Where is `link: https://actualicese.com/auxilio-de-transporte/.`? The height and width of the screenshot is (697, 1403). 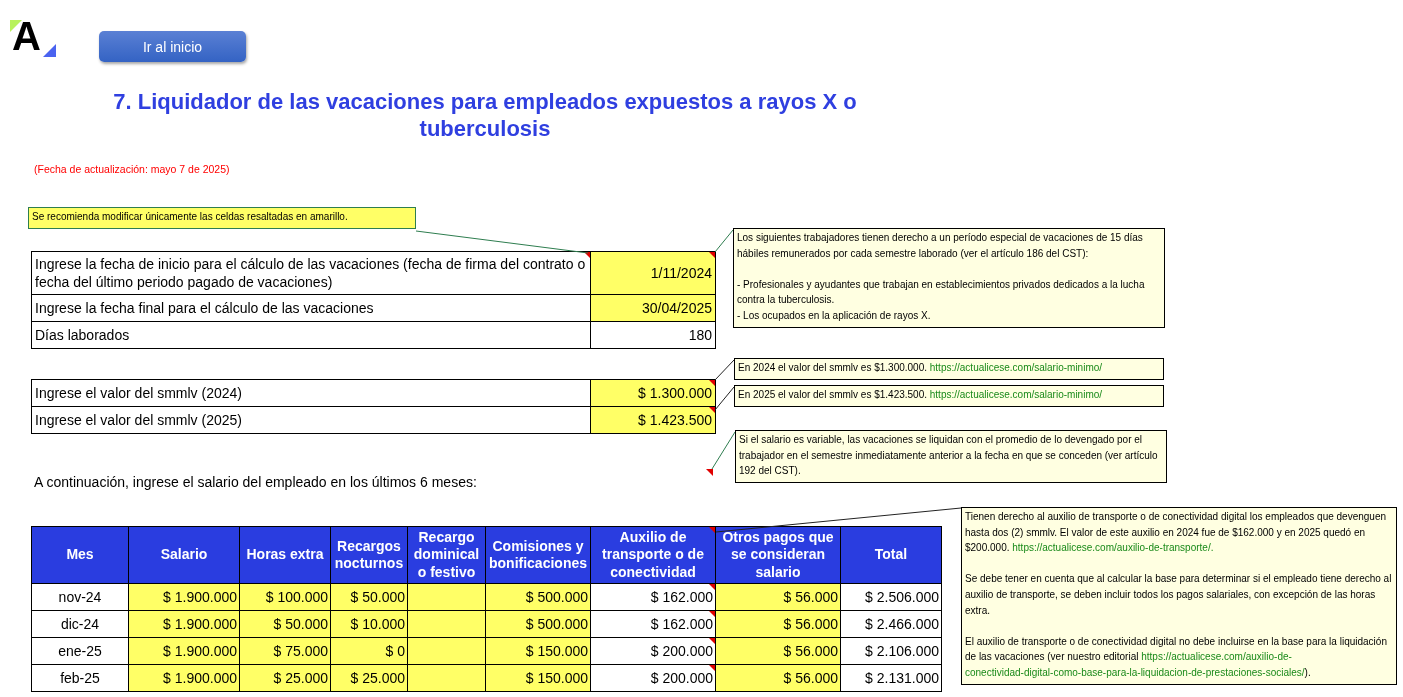 link: https://actualicese.com/auxilio-de-transporte/. is located at coordinates (1113, 548).